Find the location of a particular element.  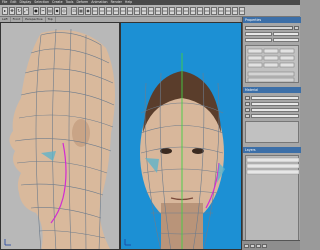

grid-tool-button: ▦ is located at coordinates (81, 10).